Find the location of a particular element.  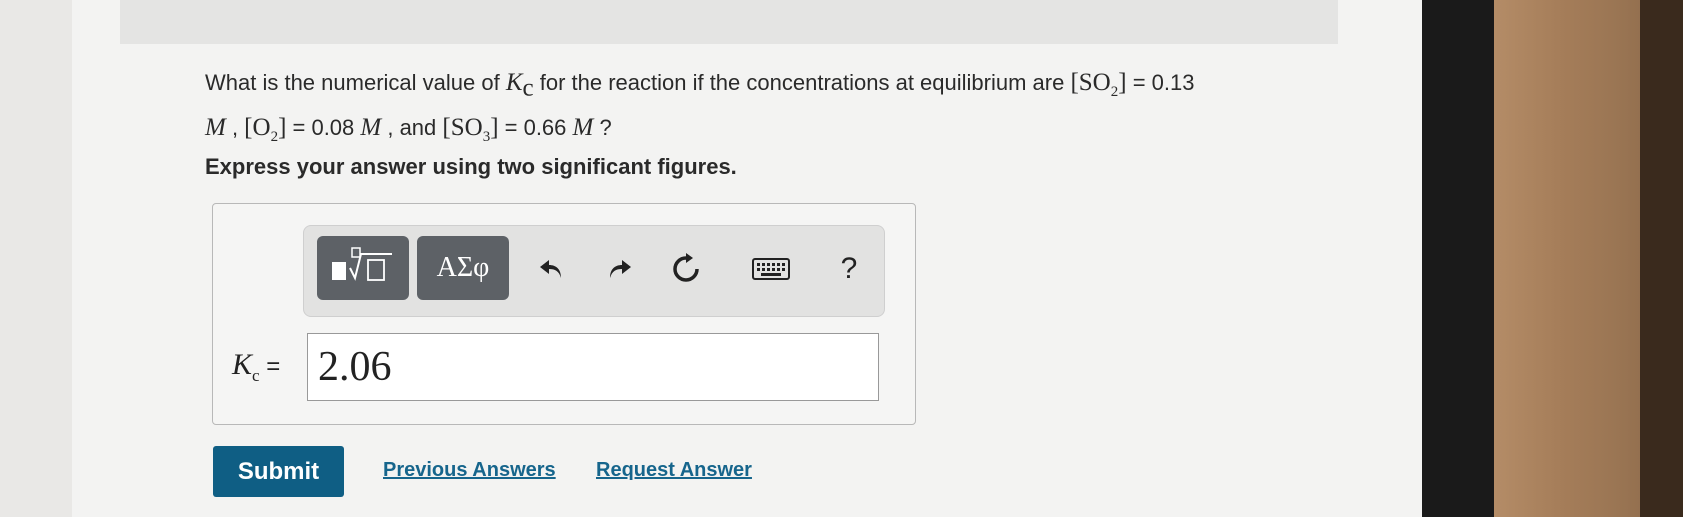

so2-species: SO is located at coordinates (1094, 82).